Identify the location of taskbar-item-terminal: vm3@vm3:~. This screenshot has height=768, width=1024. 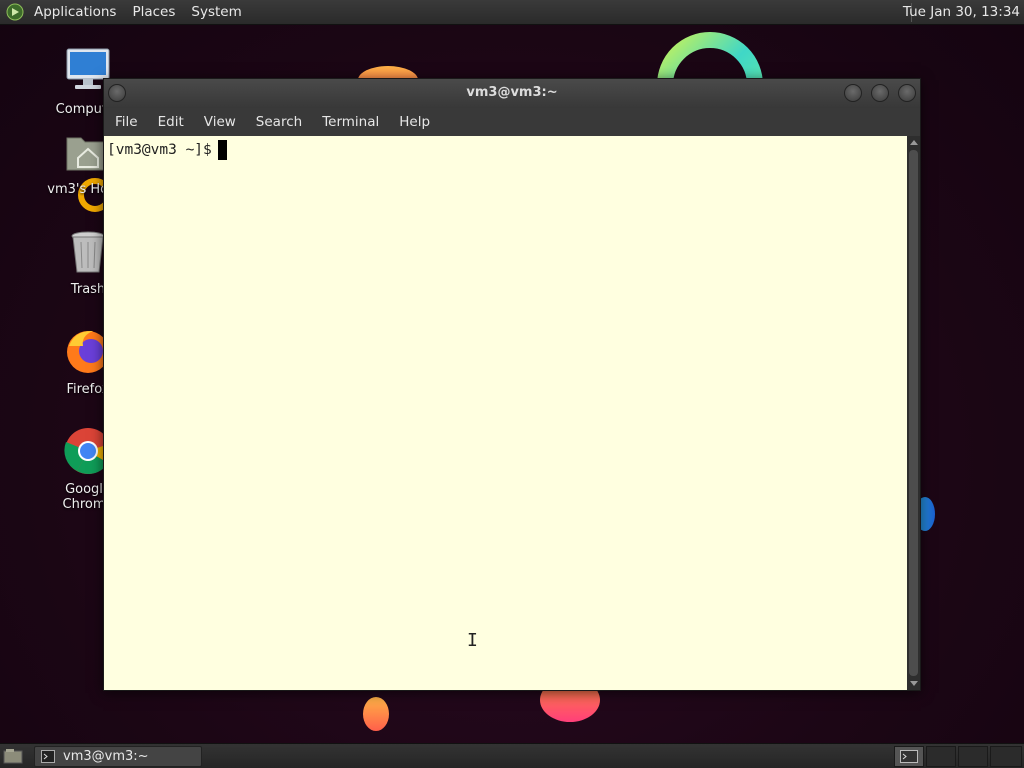
(118, 756).